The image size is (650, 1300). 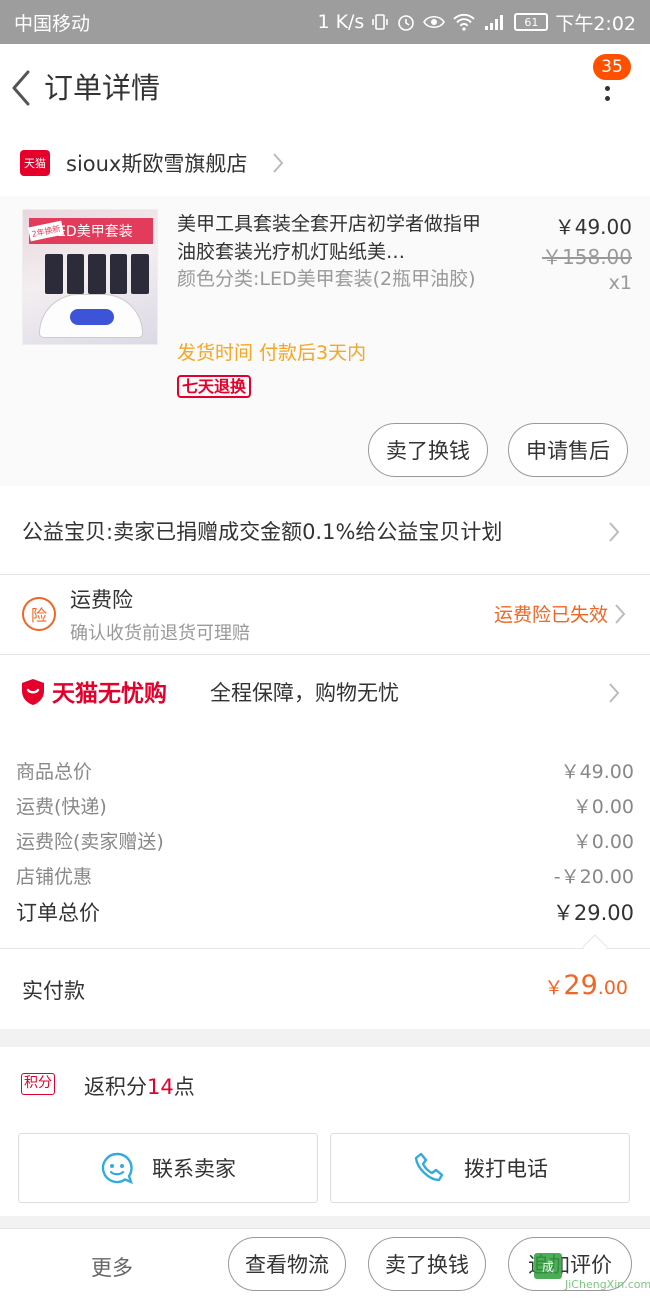 What do you see at coordinates (53, 991) in the screenshot?
I see `paid-label: 实付款` at bounding box center [53, 991].